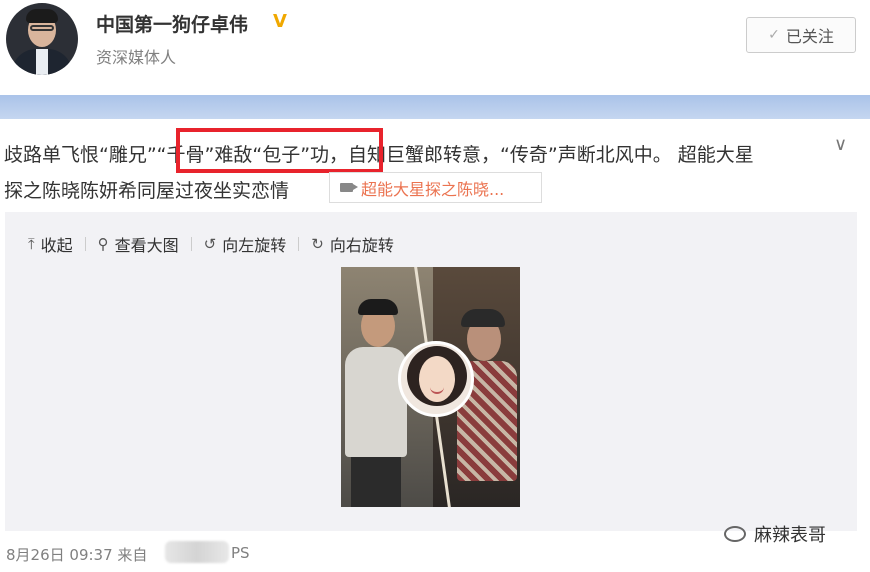 The width and height of the screenshot is (870, 572). Describe the element at coordinates (31, 244) in the screenshot. I see `arrow-up-icon: ⤒` at that location.